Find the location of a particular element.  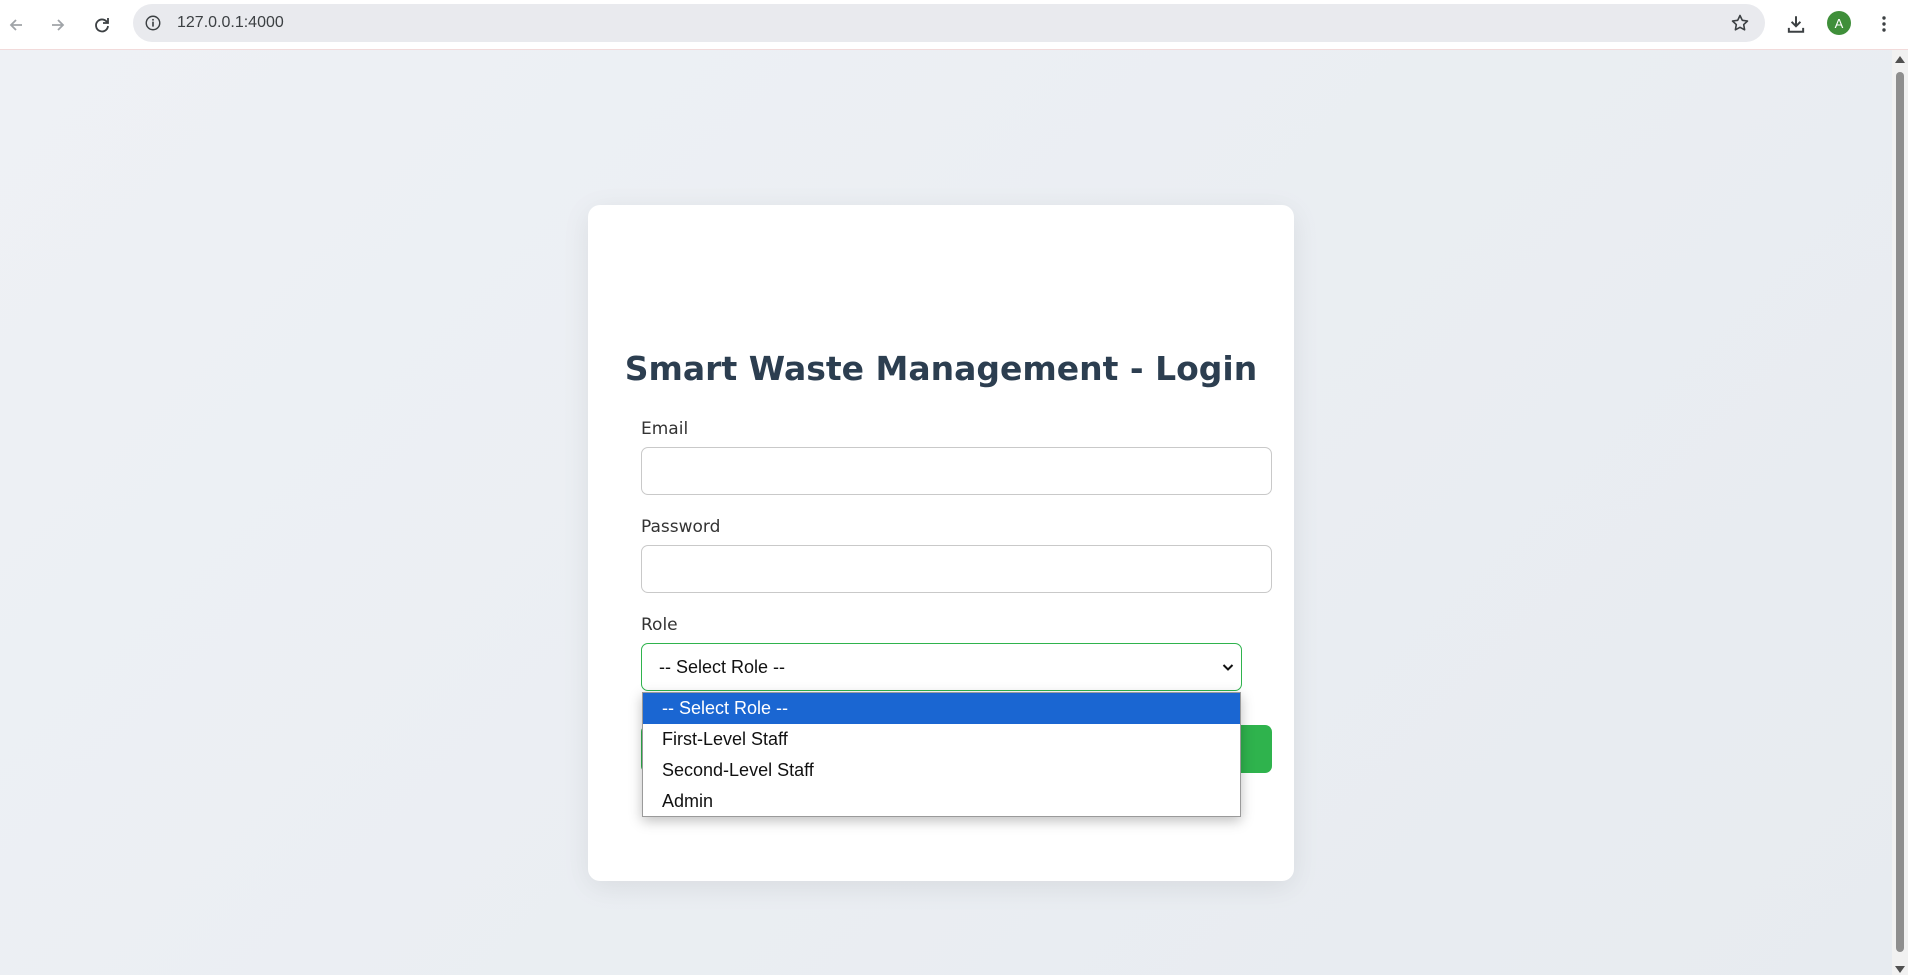

email-field is located at coordinates (956, 471).